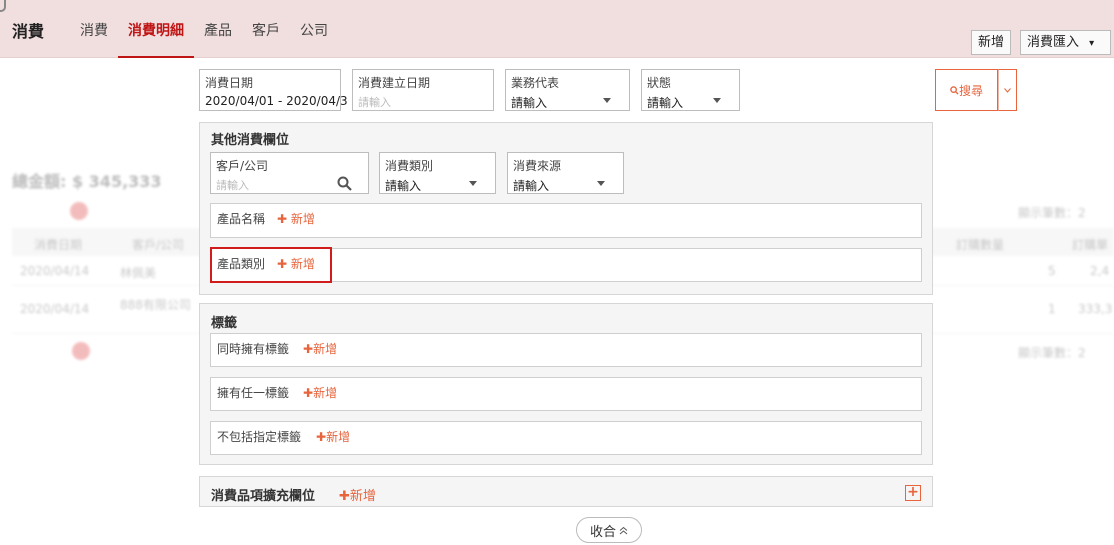 This screenshot has height=545, width=1114. What do you see at coordinates (224, 323) in the screenshot?
I see `section-title: 標籤` at bounding box center [224, 323].